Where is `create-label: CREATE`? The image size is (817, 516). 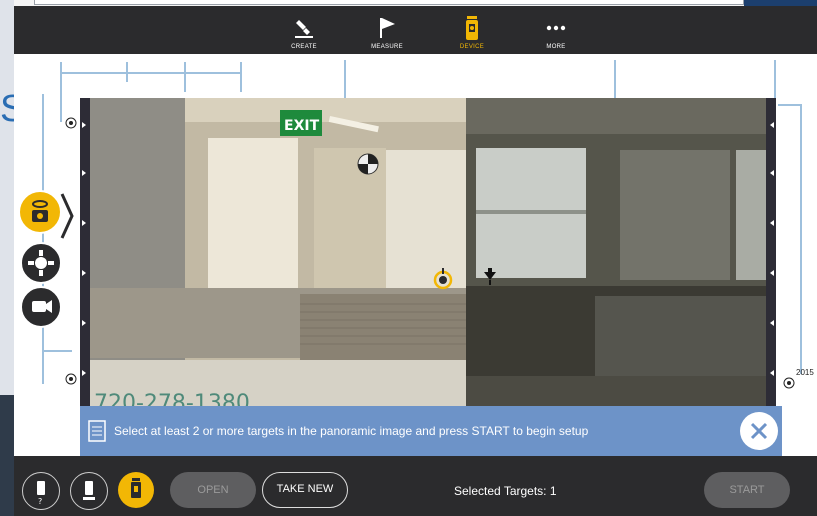 create-label: CREATE is located at coordinates (304, 47).